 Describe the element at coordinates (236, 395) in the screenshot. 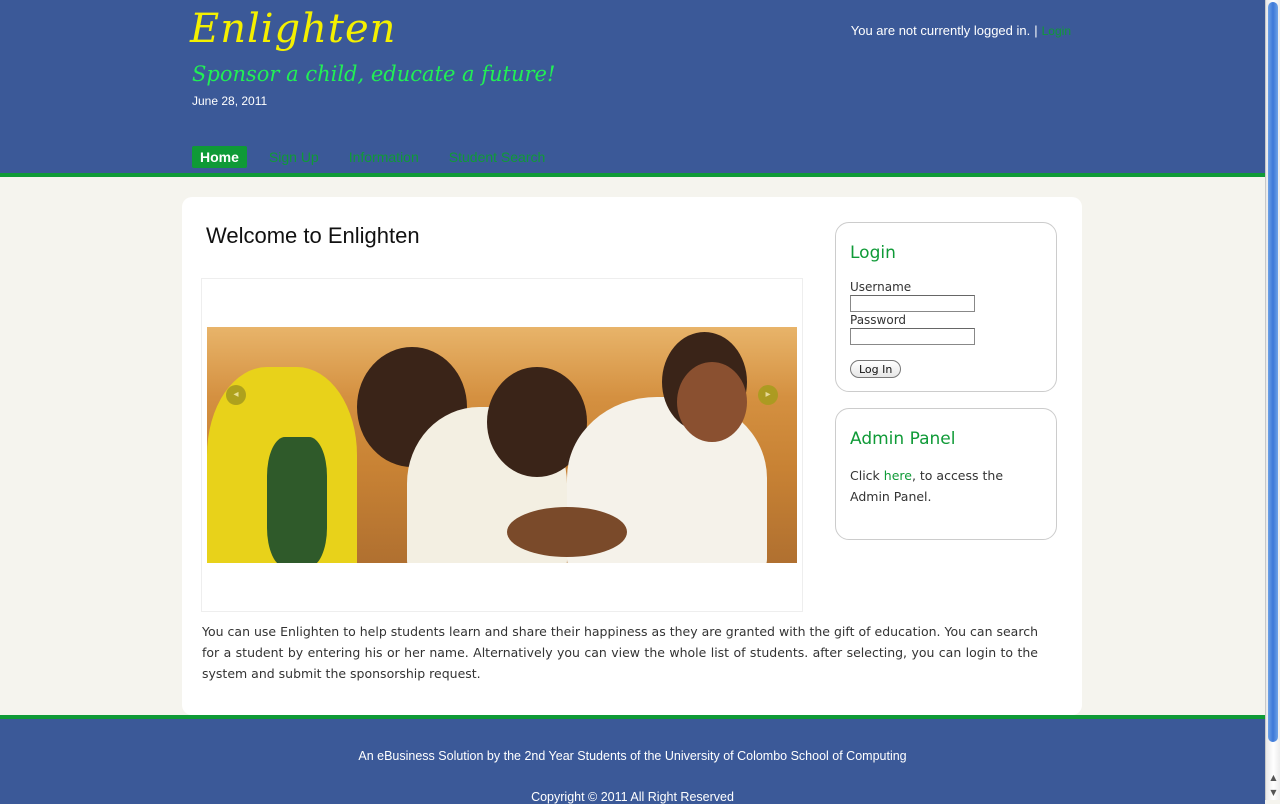

I see `slider-prev-icon: ◂` at that location.